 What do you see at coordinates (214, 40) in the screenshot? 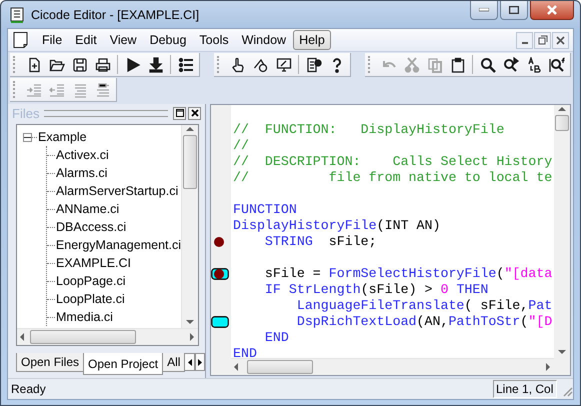
I see `menu-item: Tools` at bounding box center [214, 40].